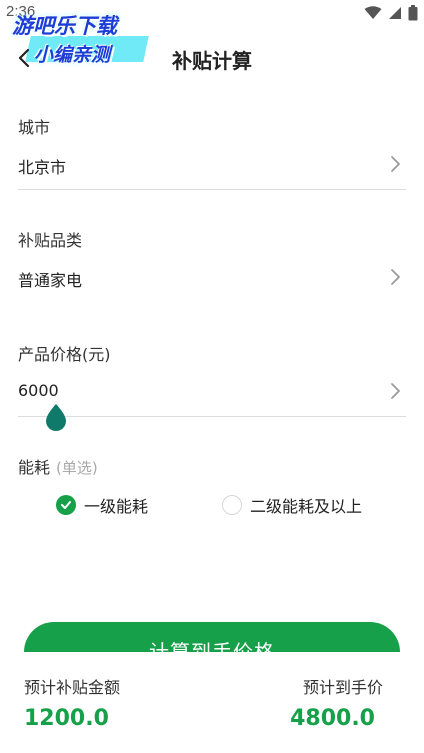 The width and height of the screenshot is (424, 753). Describe the element at coordinates (34, 467) in the screenshot. I see `energy-label-text: 能耗` at that location.